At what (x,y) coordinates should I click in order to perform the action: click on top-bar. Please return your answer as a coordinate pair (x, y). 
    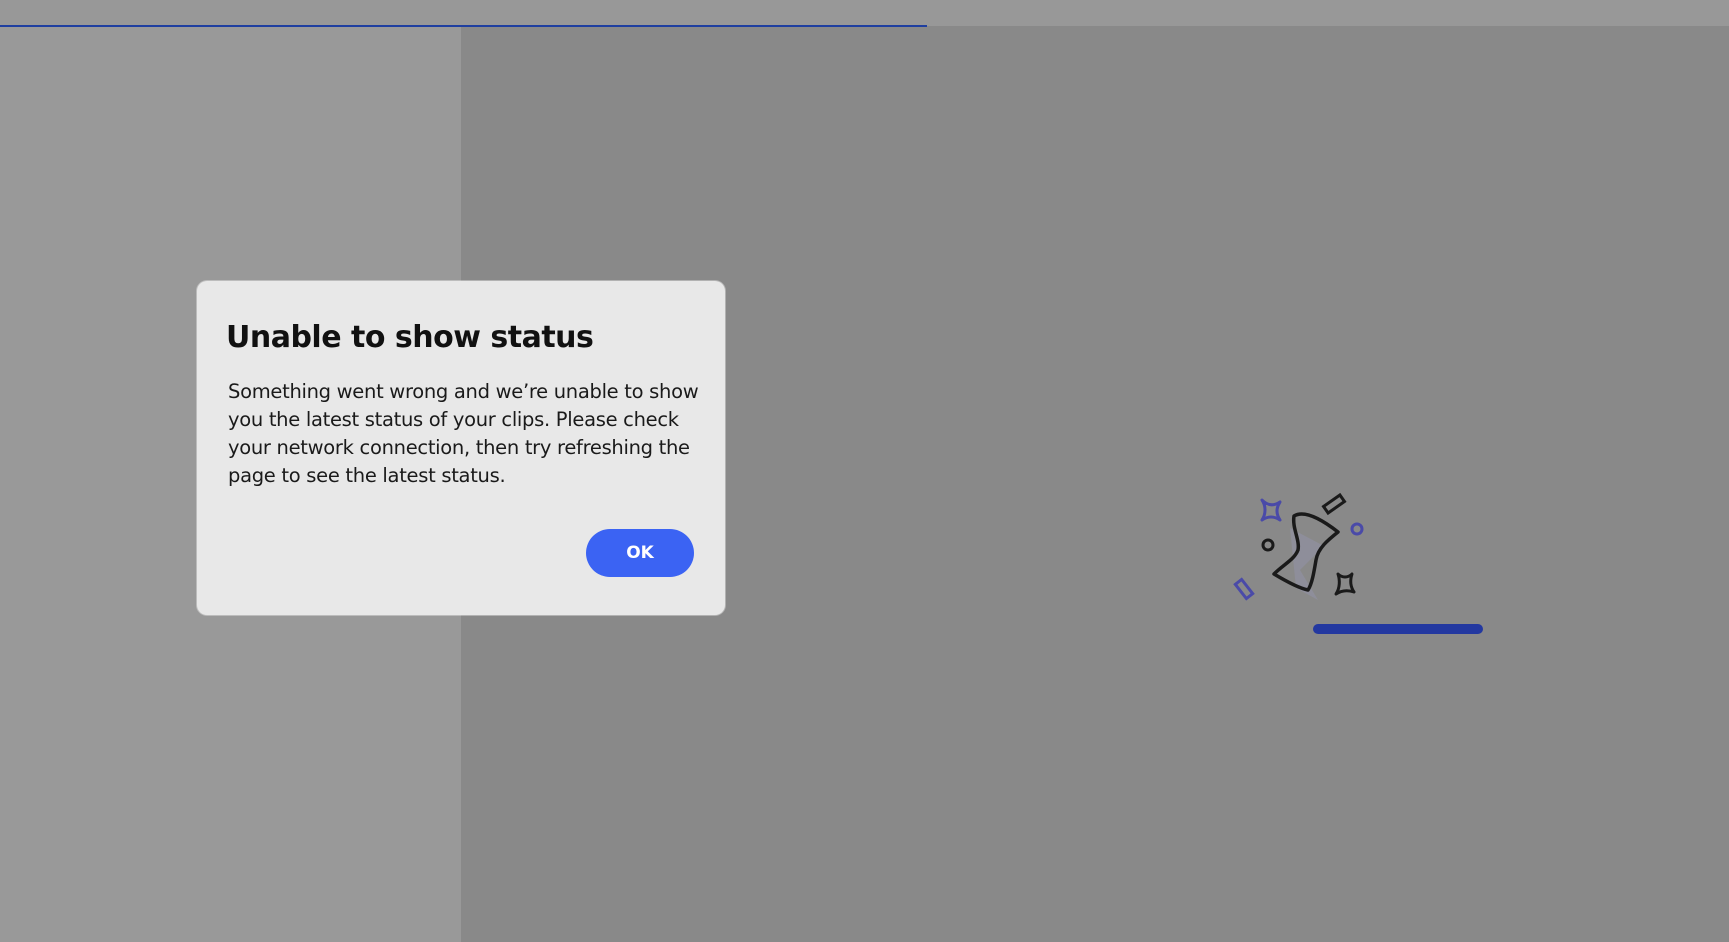
    Looking at the image, I should click on (864, 13).